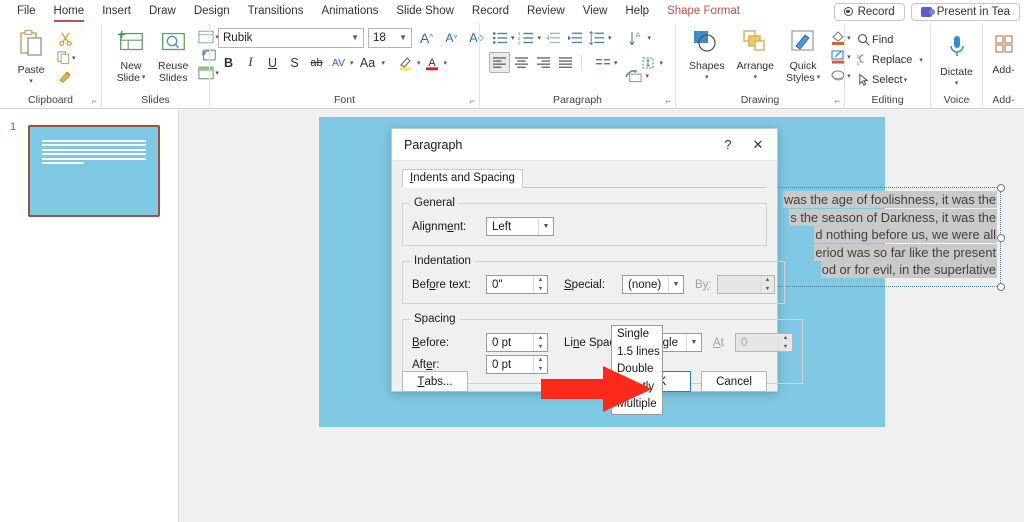 The height and width of the screenshot is (522, 1024). Describe the element at coordinates (355, 37) in the screenshot. I see `font-name-caret-icon: ▼` at that location.